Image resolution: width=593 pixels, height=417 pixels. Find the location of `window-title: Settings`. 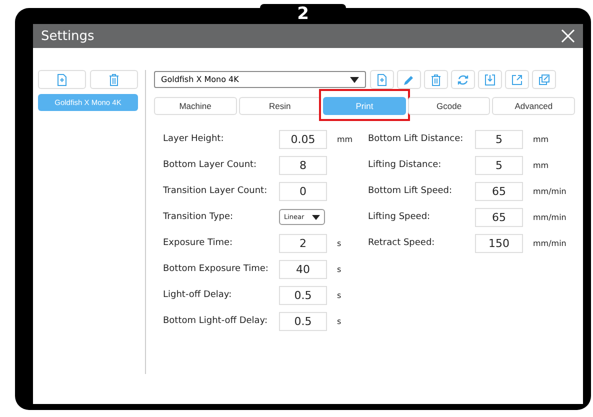

window-title: Settings is located at coordinates (67, 36).